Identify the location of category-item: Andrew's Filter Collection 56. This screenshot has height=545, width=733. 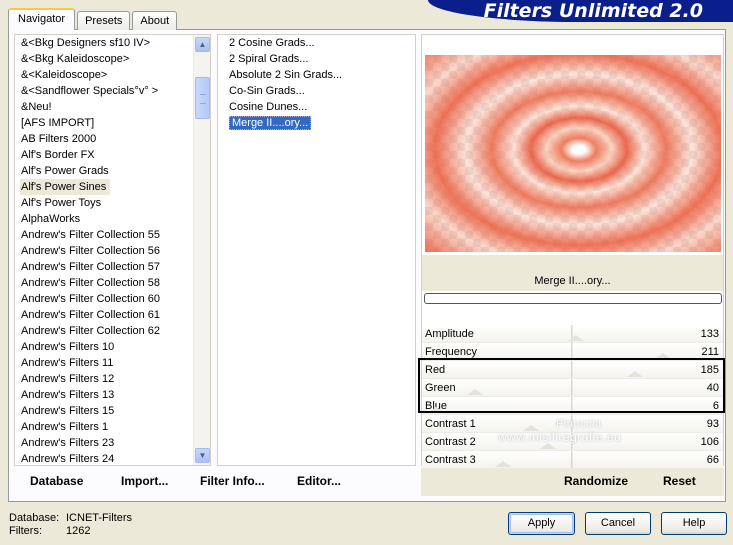
(112, 251).